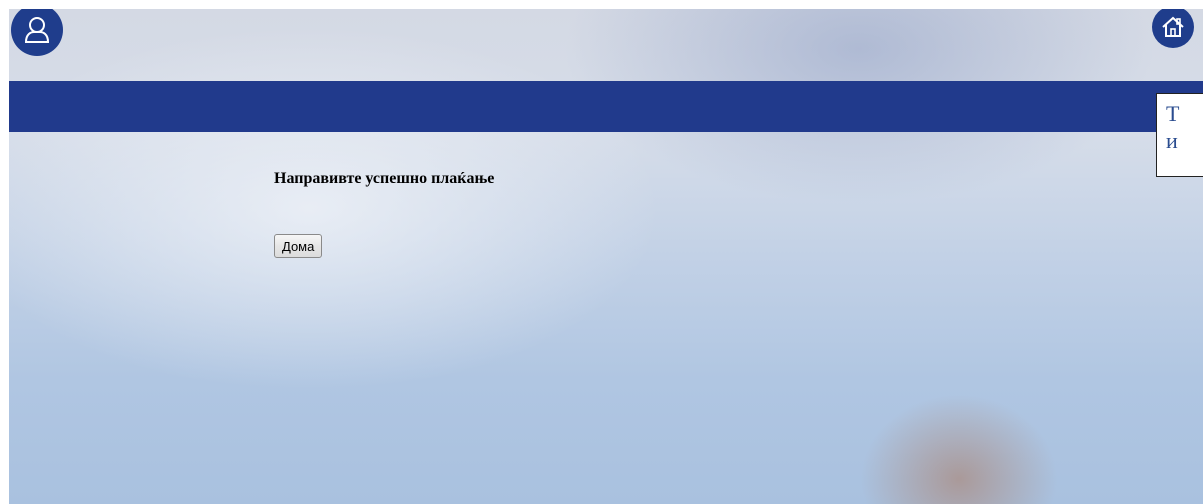 The height and width of the screenshot is (504, 1203). I want to click on user-account-button, so click(37, 32).